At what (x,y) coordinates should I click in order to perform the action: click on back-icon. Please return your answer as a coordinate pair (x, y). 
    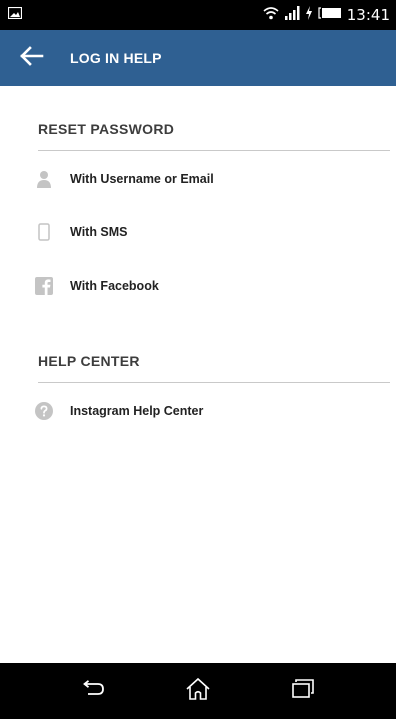
    Looking at the image, I should click on (93, 691).